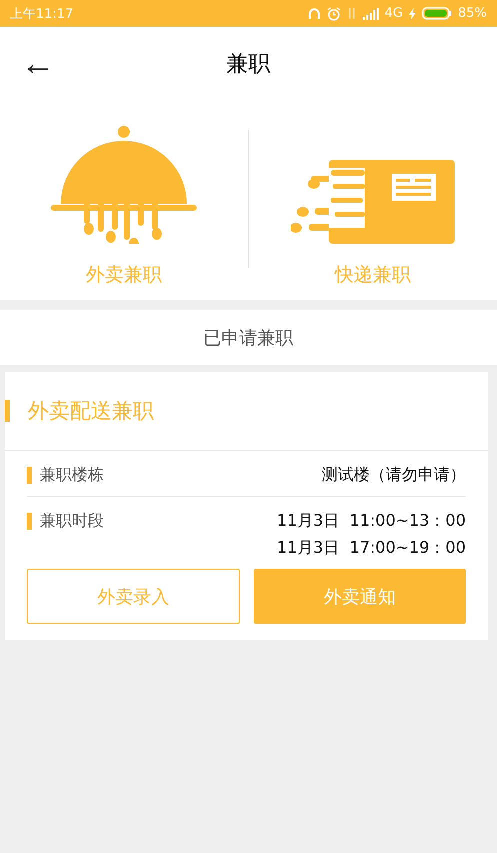  Describe the element at coordinates (360, 596) in the screenshot. I see `action-button: 外卖通知` at that location.